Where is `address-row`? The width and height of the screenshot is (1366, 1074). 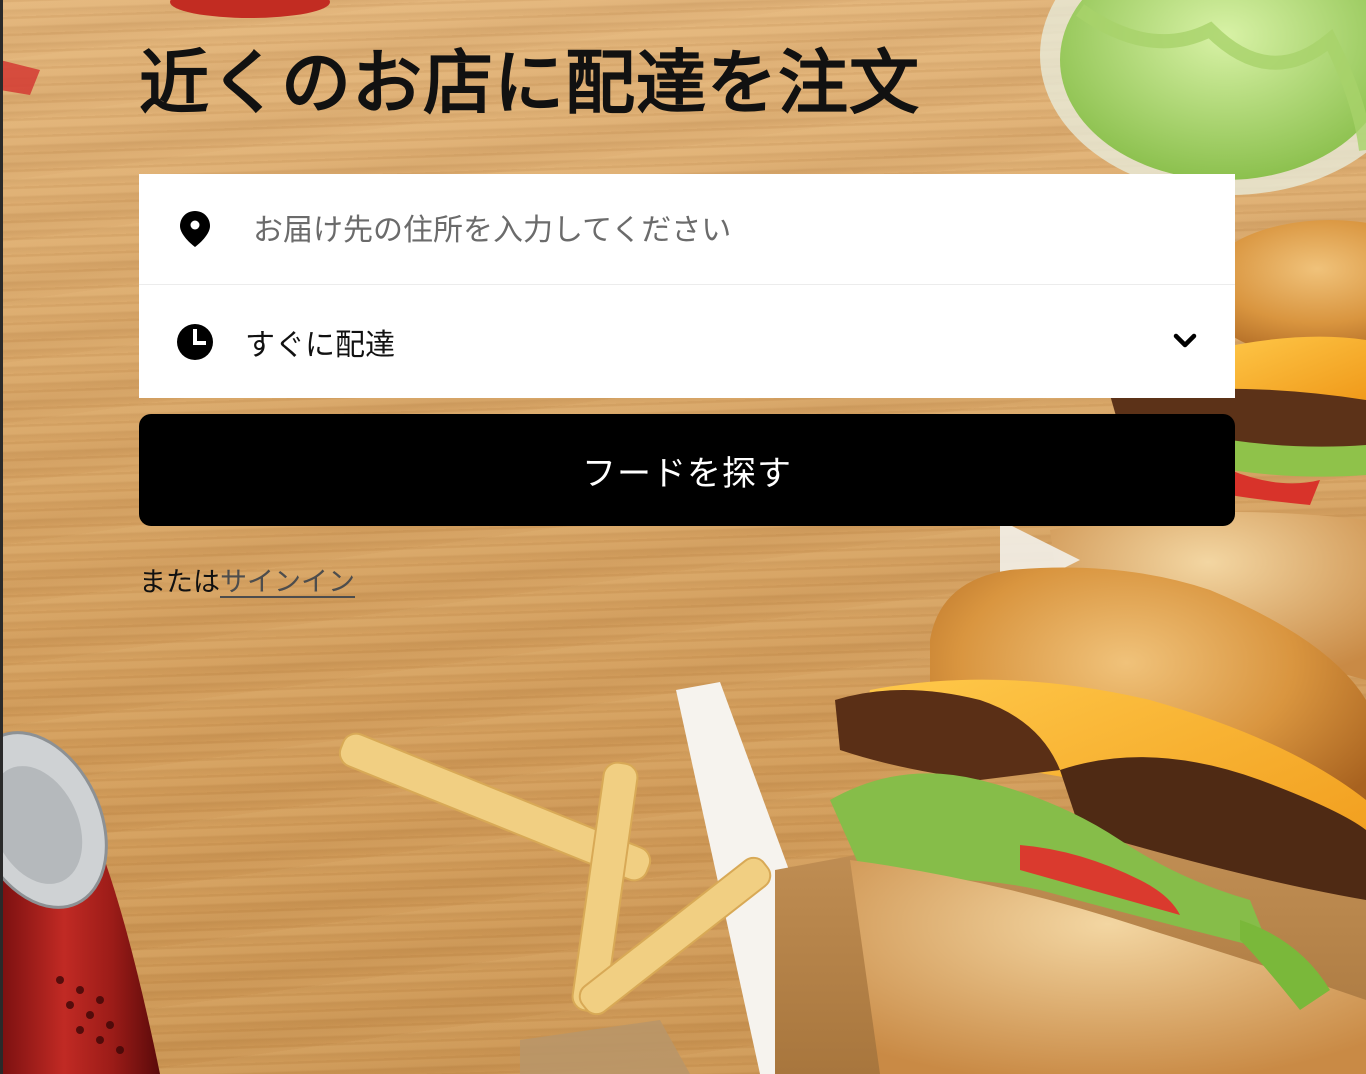 address-row is located at coordinates (687, 229).